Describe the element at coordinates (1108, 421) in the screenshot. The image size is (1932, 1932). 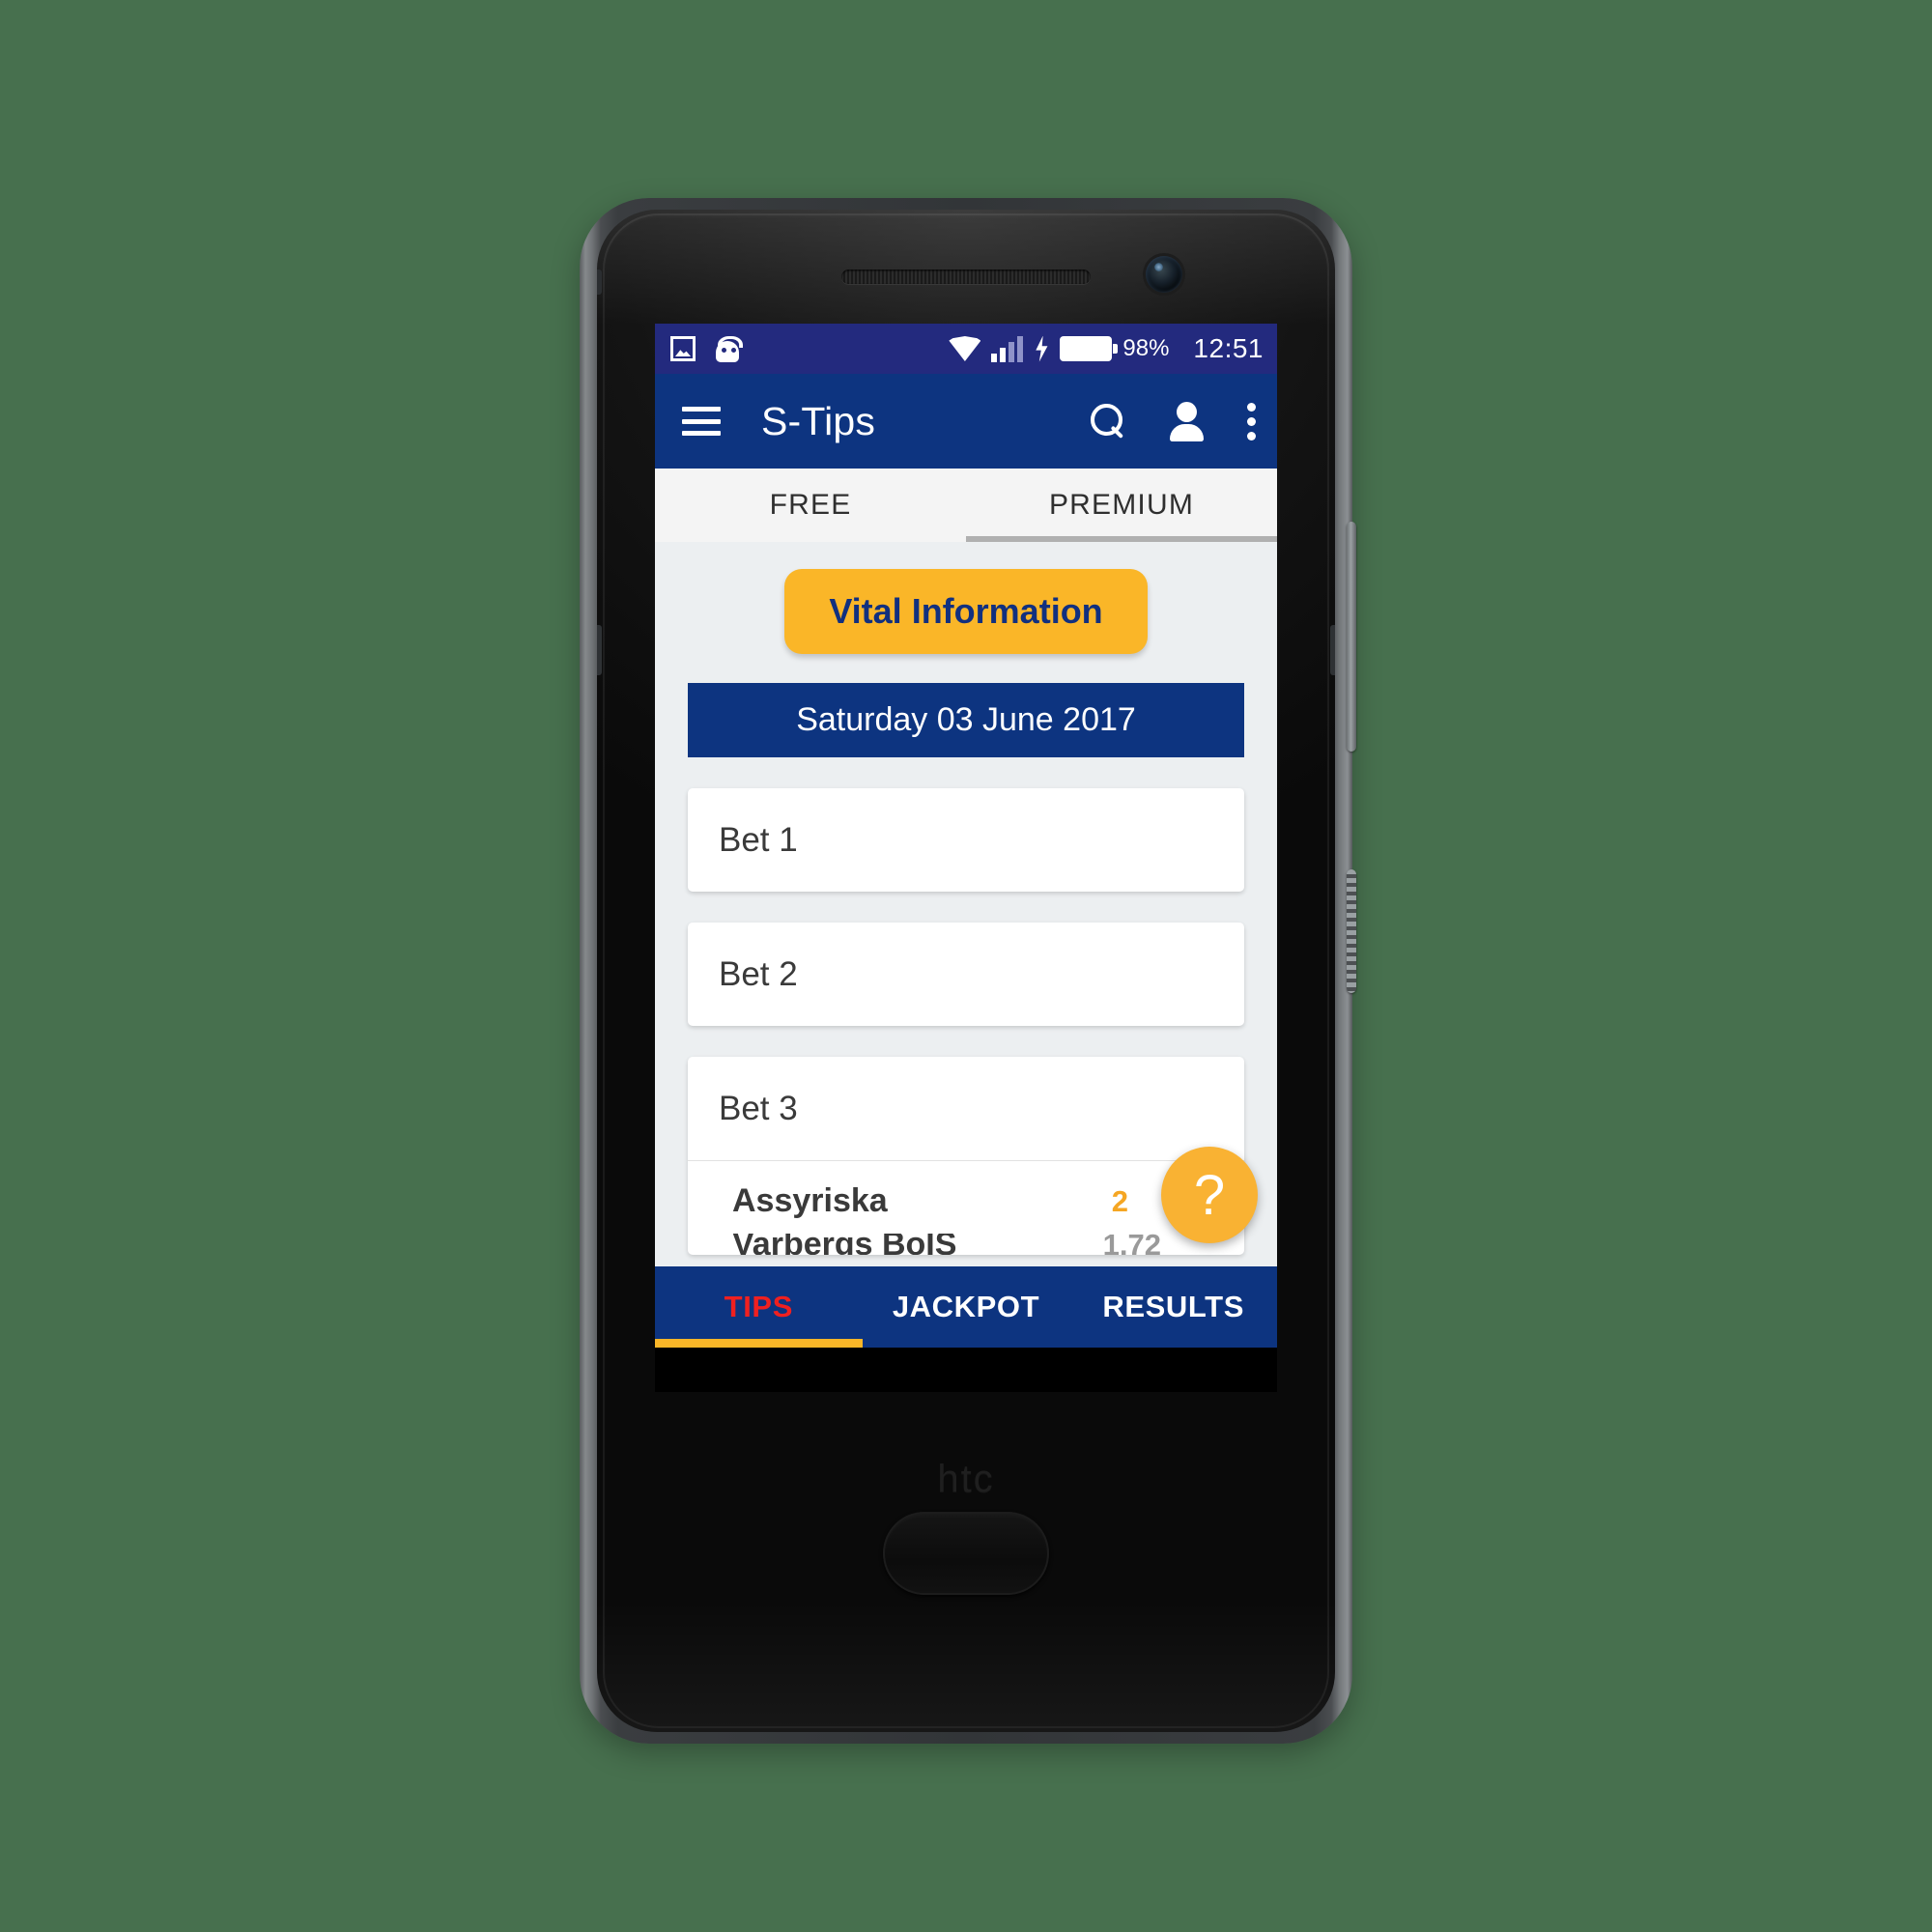
I see `search-icon` at that location.